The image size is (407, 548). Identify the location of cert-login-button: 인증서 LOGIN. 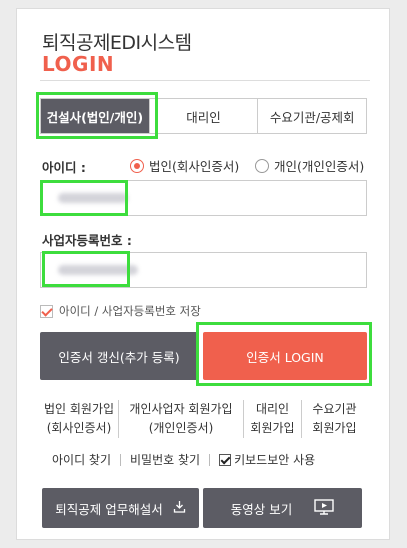
(285, 356).